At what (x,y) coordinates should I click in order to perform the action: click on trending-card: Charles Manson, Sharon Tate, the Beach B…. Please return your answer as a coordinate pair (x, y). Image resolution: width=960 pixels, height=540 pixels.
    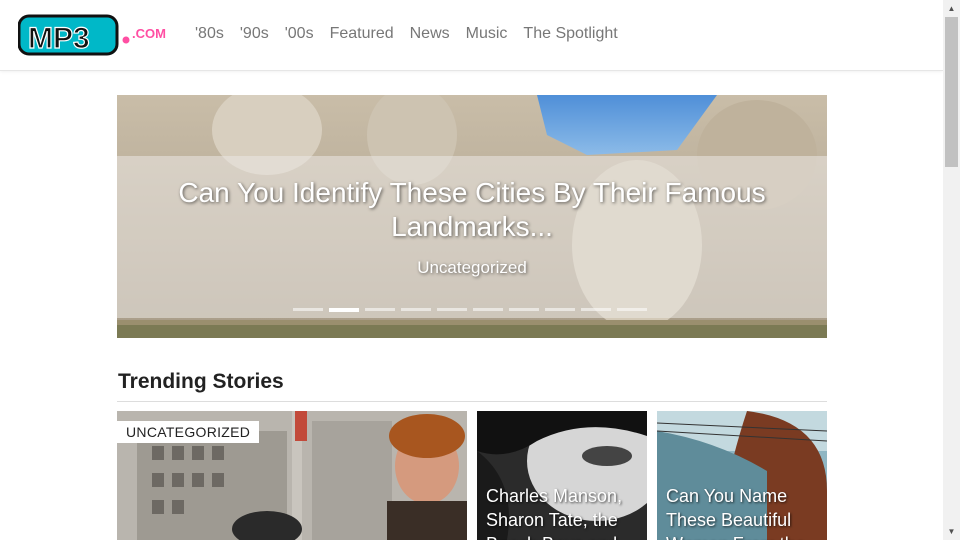
    Looking at the image, I should click on (562, 475).